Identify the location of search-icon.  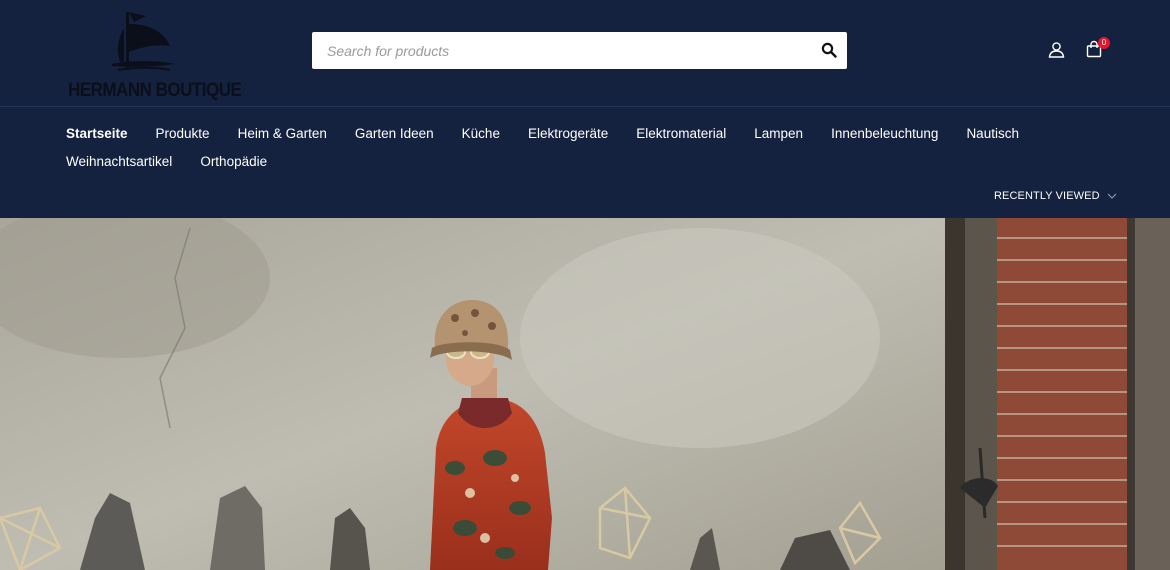
(829, 50).